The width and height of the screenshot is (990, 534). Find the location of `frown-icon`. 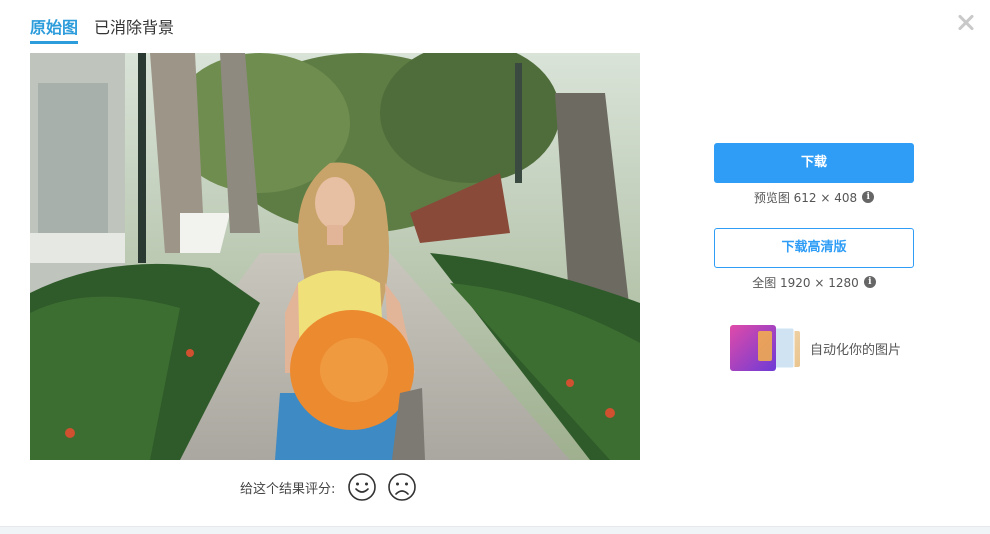

frown-icon is located at coordinates (402, 487).